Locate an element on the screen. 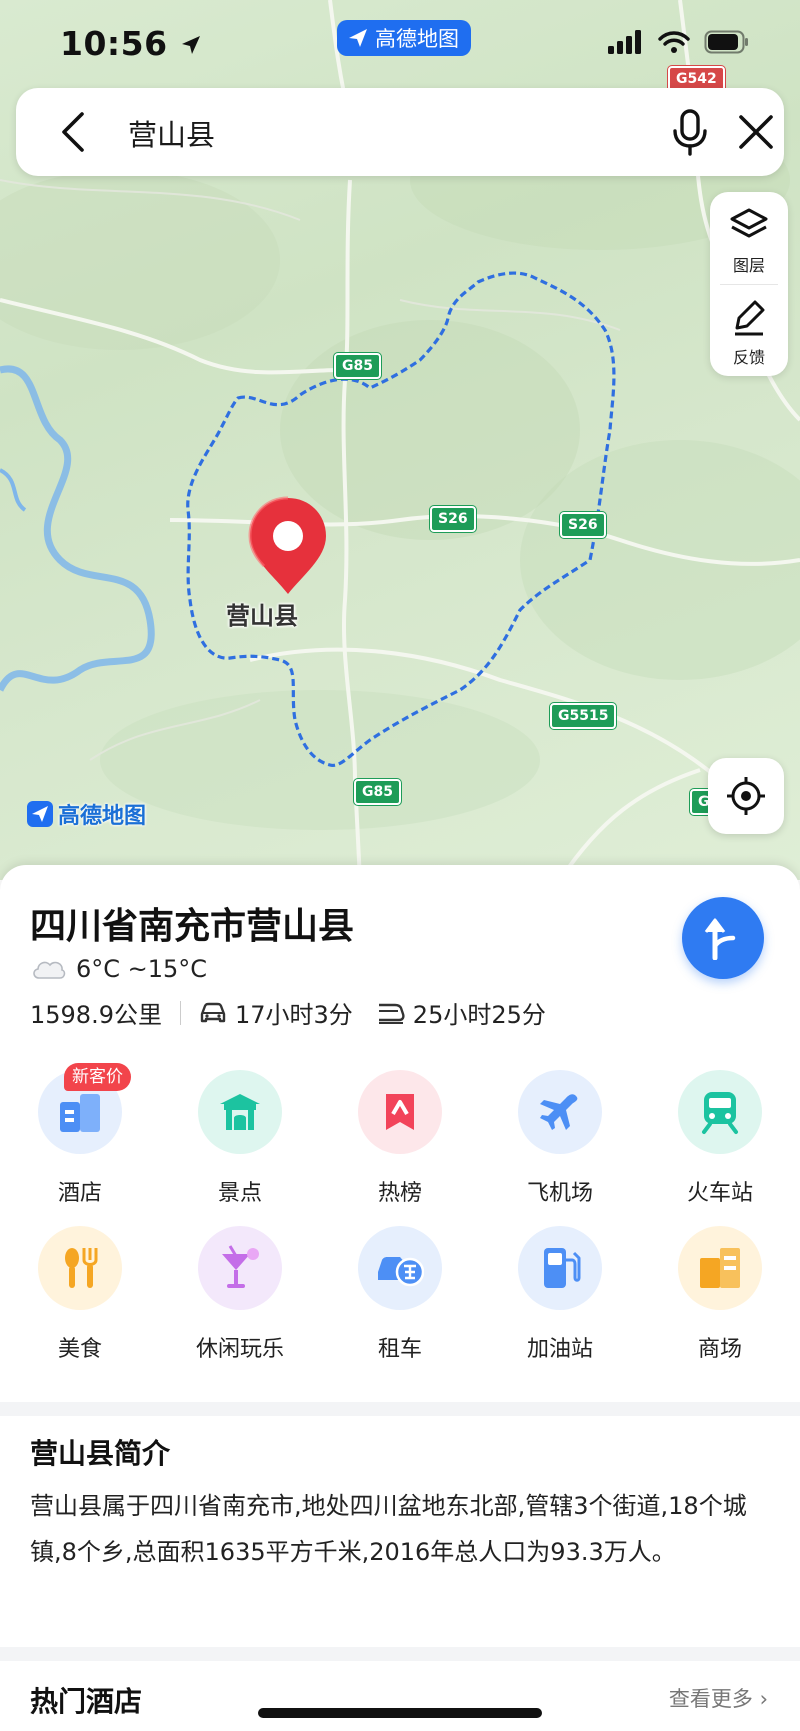 This screenshot has width=800, height=1731. crosshair-icon is located at coordinates (746, 796).